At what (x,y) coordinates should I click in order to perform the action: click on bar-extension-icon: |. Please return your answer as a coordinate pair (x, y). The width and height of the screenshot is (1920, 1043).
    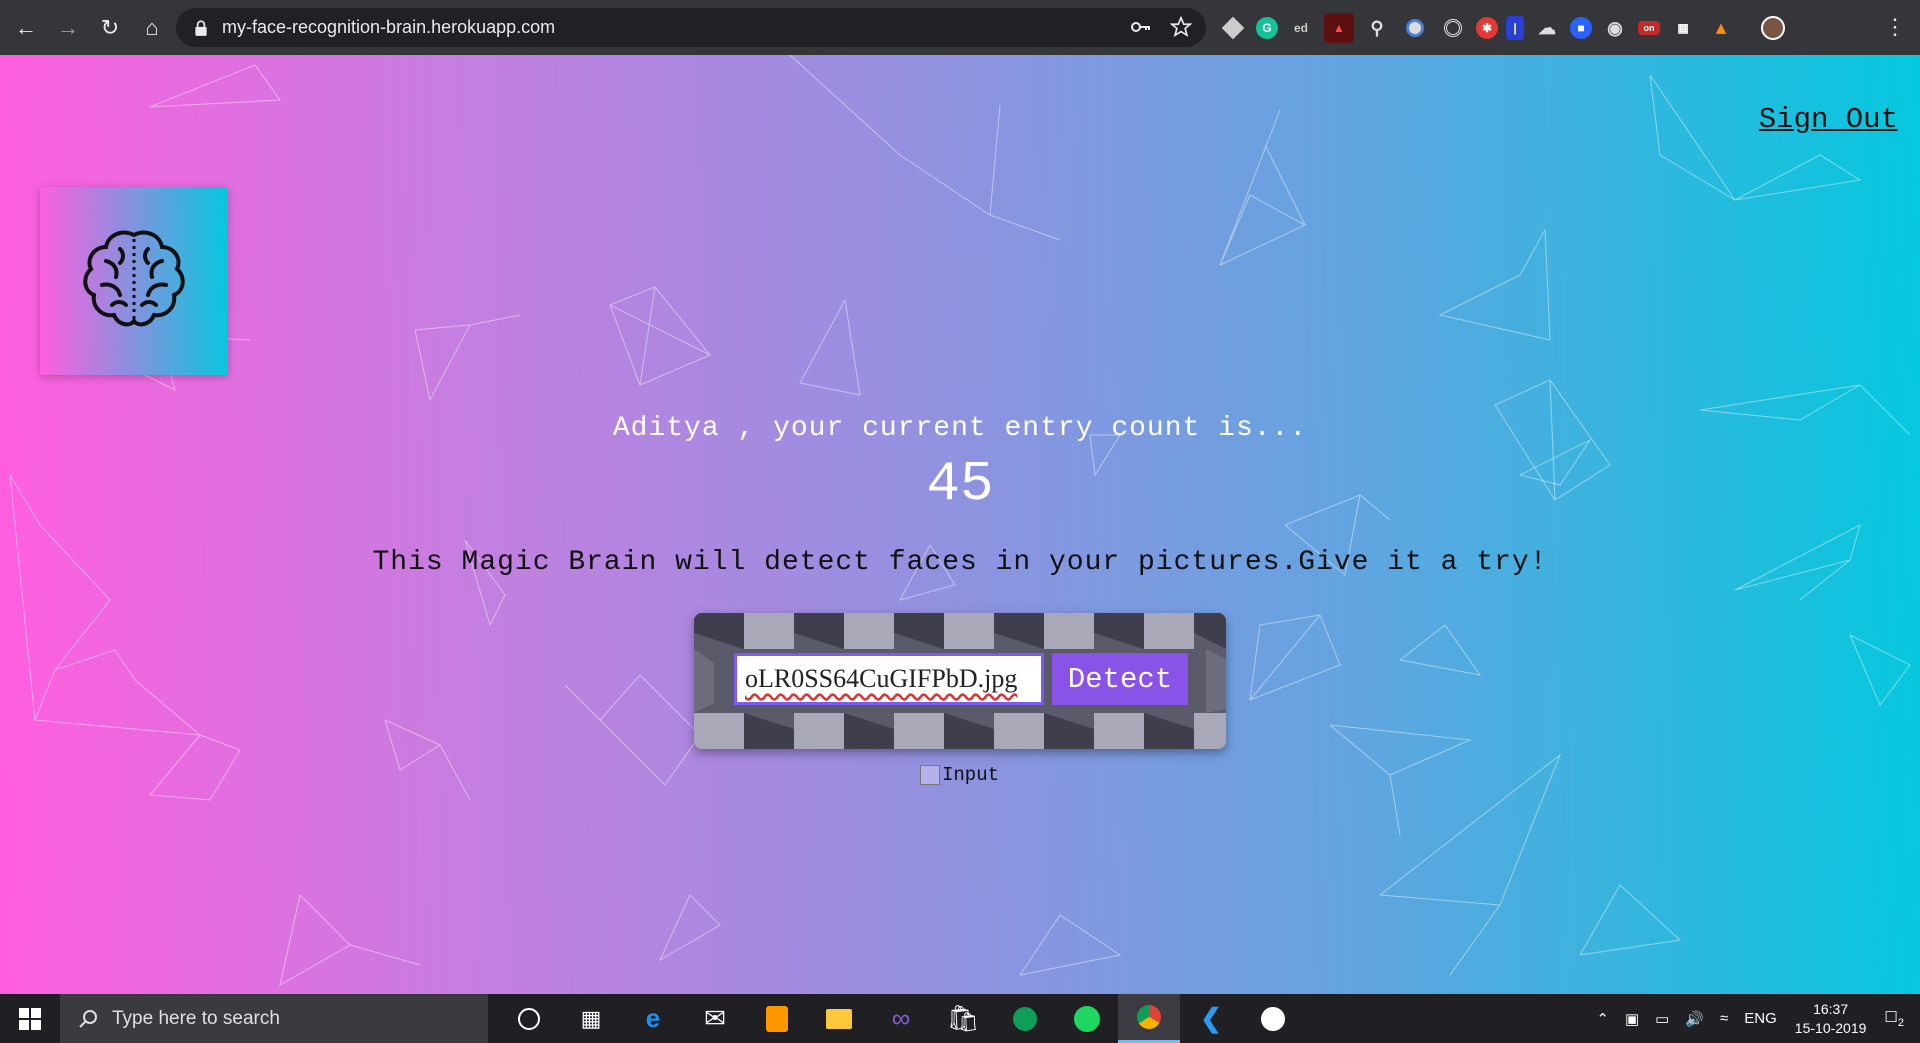
    Looking at the image, I should click on (1515, 28).